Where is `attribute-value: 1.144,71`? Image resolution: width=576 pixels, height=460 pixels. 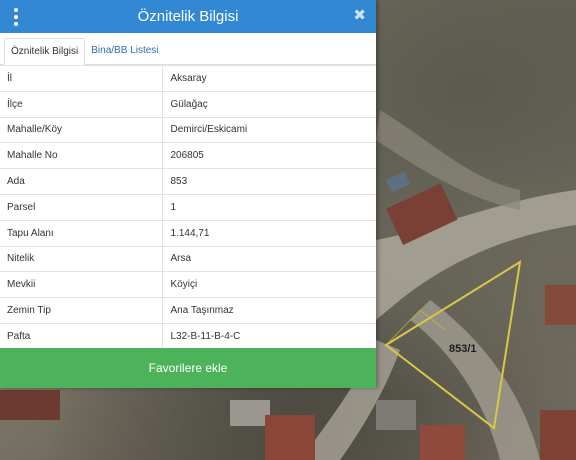
attribute-value: 1.144,71 is located at coordinates (269, 233).